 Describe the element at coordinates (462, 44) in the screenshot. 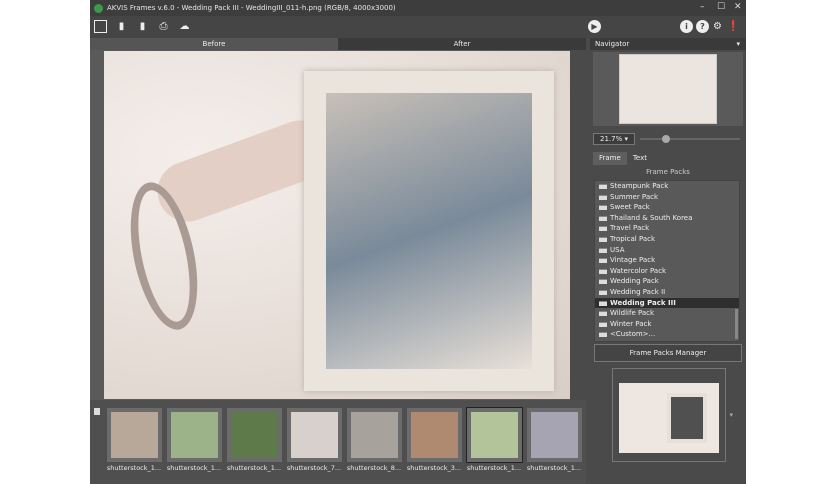

I see `tab-after: After` at that location.